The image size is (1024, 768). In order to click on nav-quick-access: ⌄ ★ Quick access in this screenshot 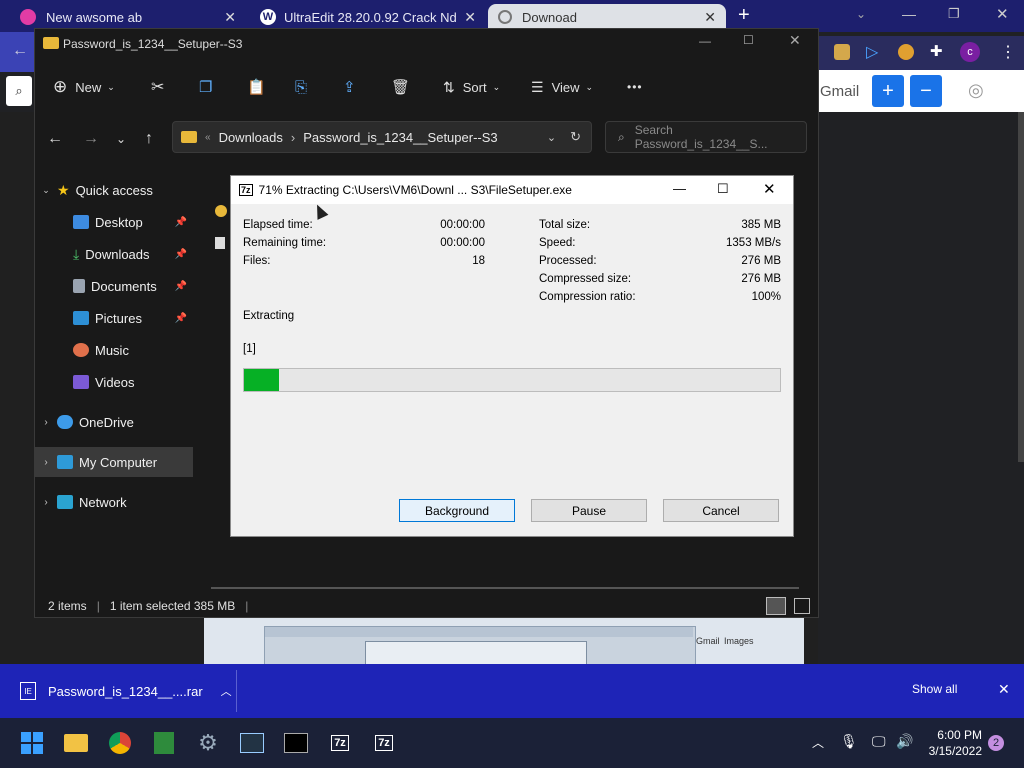, I will do `click(114, 190)`.